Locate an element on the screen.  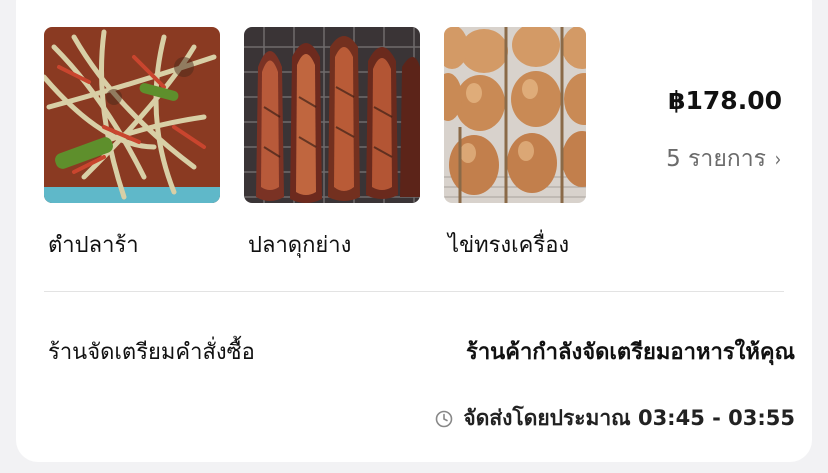
grilled-egg-skewer-photo is located at coordinates (515, 115).